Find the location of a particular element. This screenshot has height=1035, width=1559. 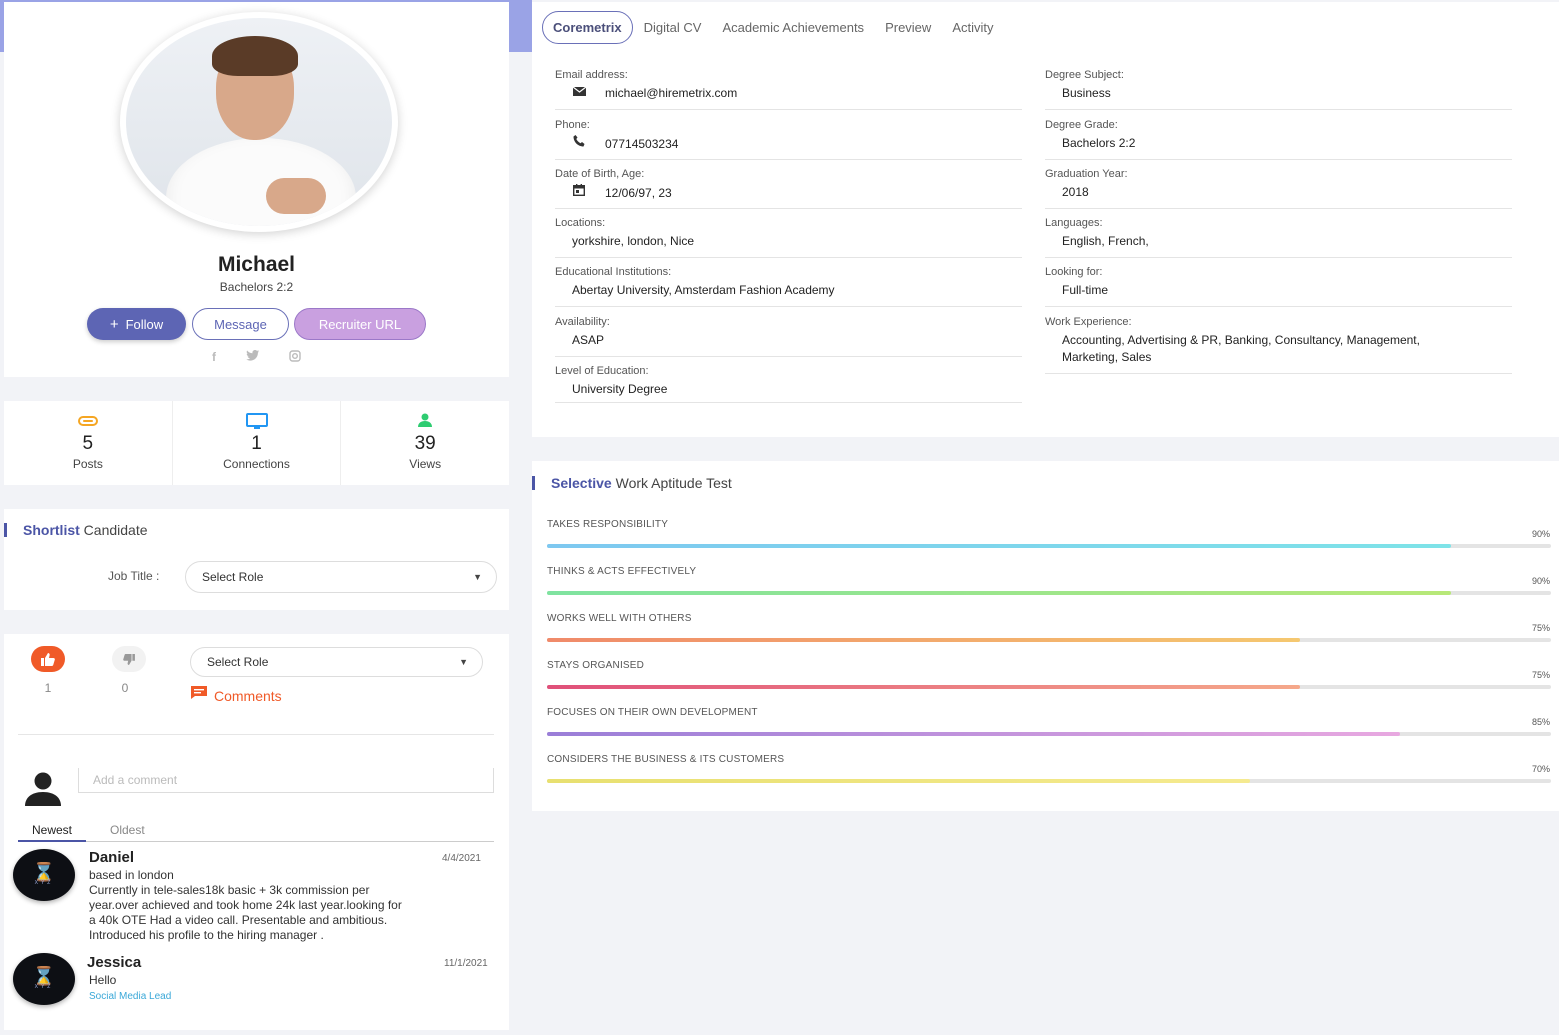

comment-sort-tabs: Newest Oldest is located at coordinates (256, 832).